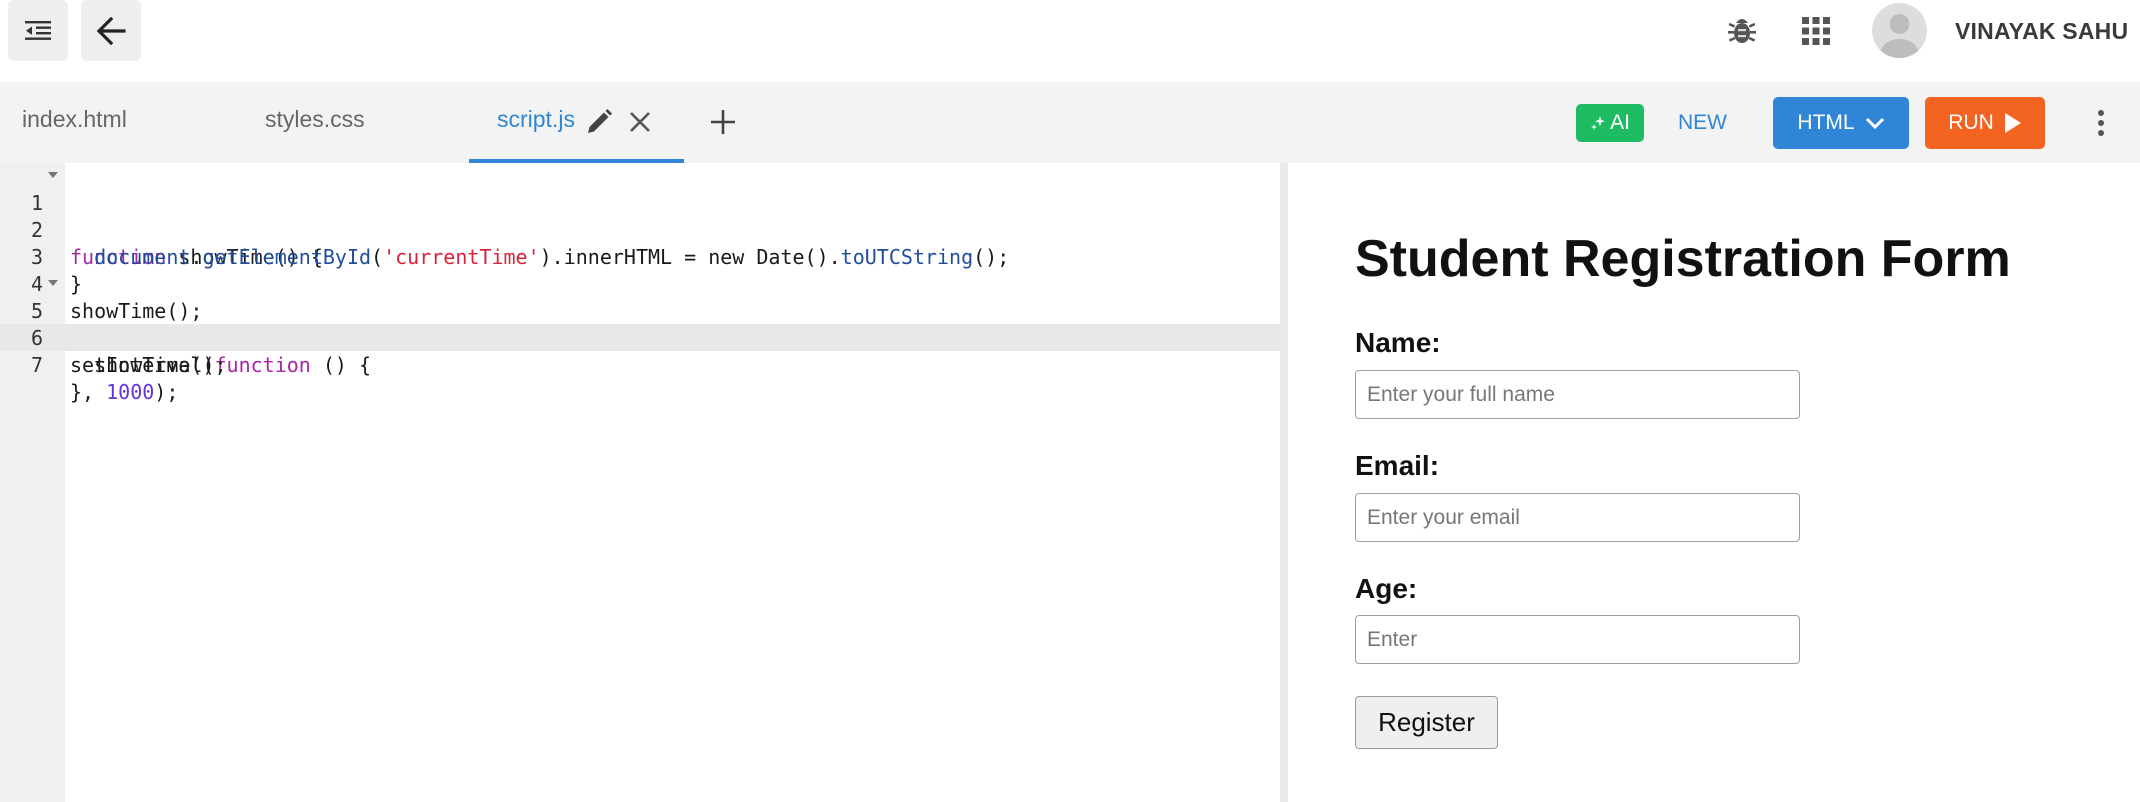 This screenshot has width=2140, height=802. I want to click on language-select-button: HTML, so click(1841, 123).